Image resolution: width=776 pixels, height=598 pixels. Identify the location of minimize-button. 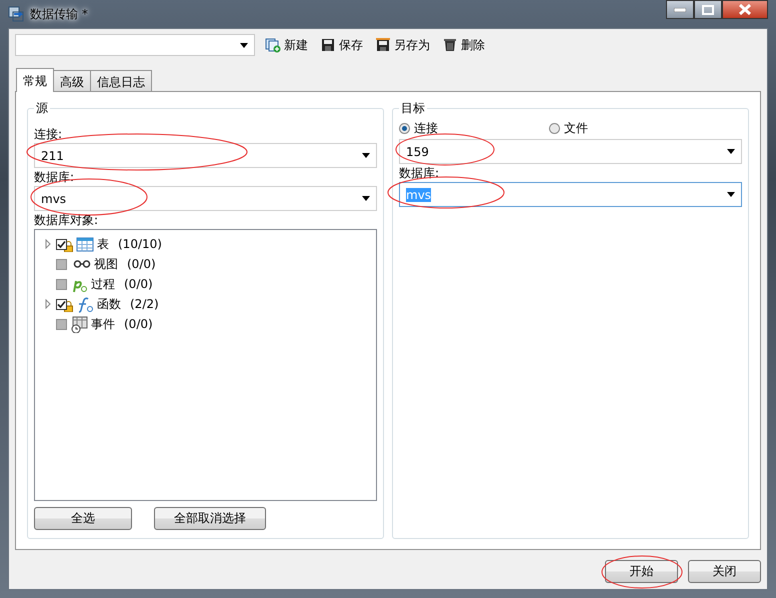
(680, 9).